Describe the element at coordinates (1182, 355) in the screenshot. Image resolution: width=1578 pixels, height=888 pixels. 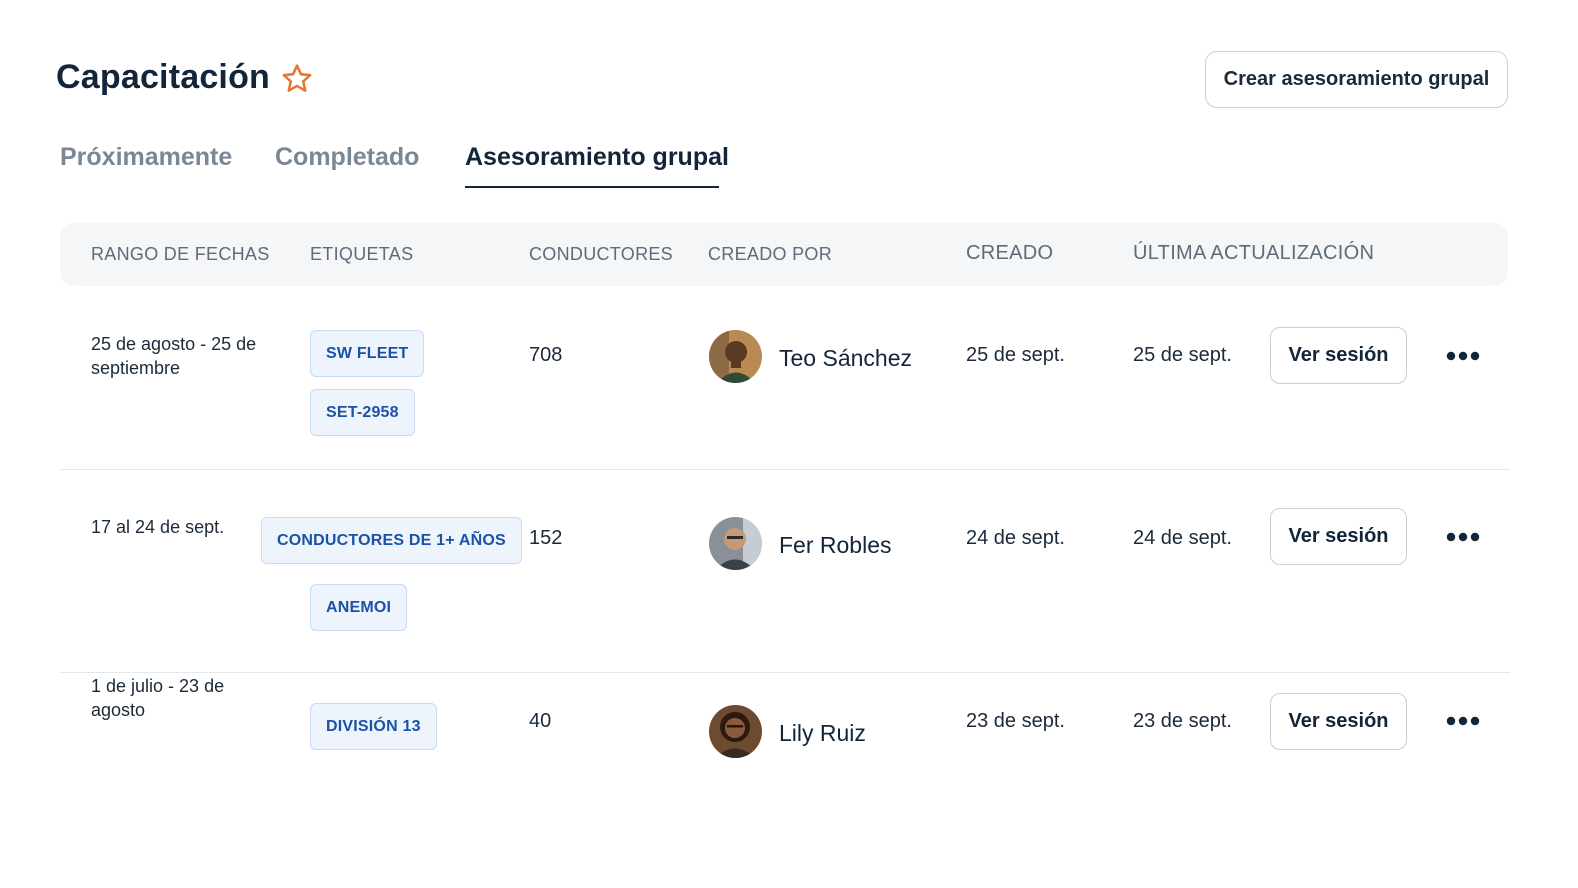
I see `last-updated-date: 25 de sept.` at that location.